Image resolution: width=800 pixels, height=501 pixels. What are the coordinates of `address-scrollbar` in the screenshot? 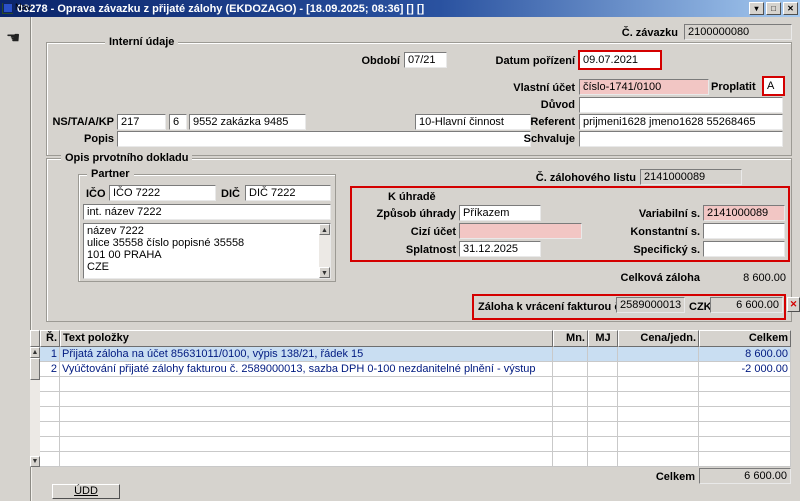 It's located at (324, 251).